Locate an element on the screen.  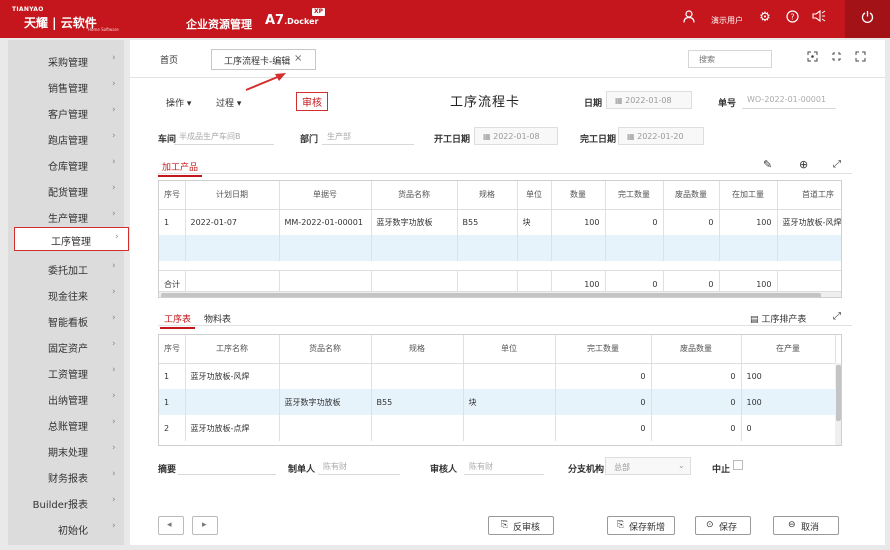
sidebar-item: 委托加工 › is located at coordinates (67, 268).